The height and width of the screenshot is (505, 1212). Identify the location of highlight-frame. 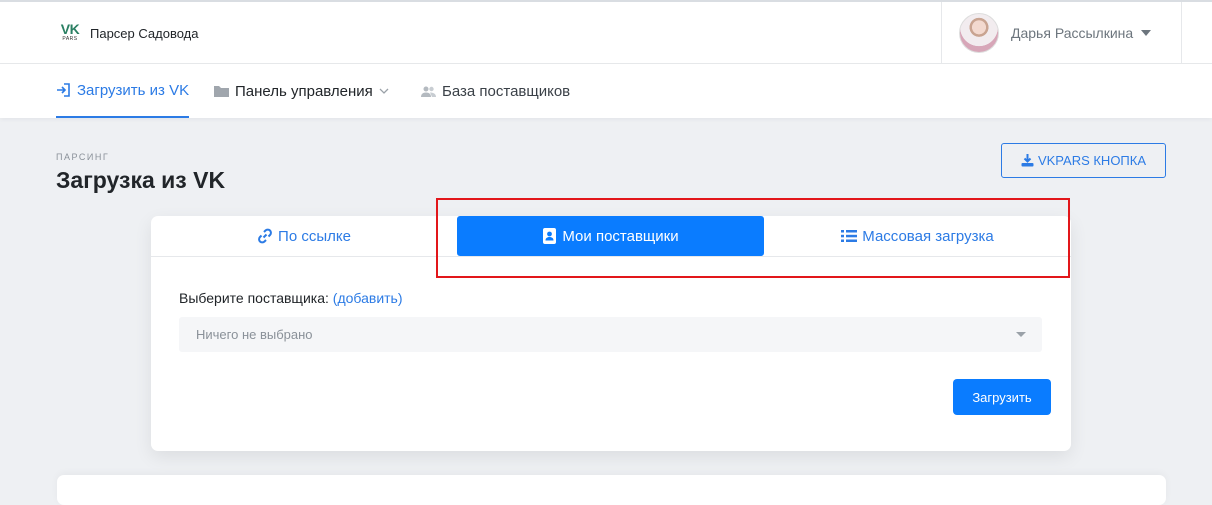
(753, 238).